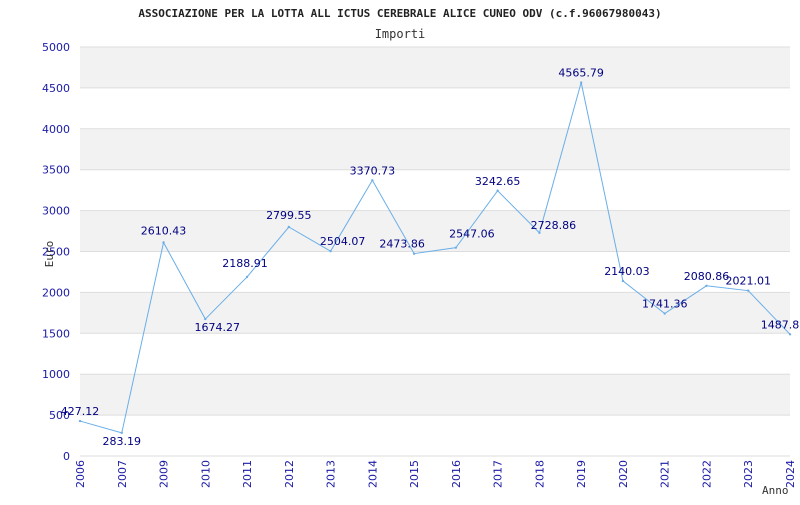 Image resolution: width=800 pixels, height=505 pixels. What do you see at coordinates (56, 129) in the screenshot?
I see `y-tick-label: 4000` at bounding box center [56, 129].